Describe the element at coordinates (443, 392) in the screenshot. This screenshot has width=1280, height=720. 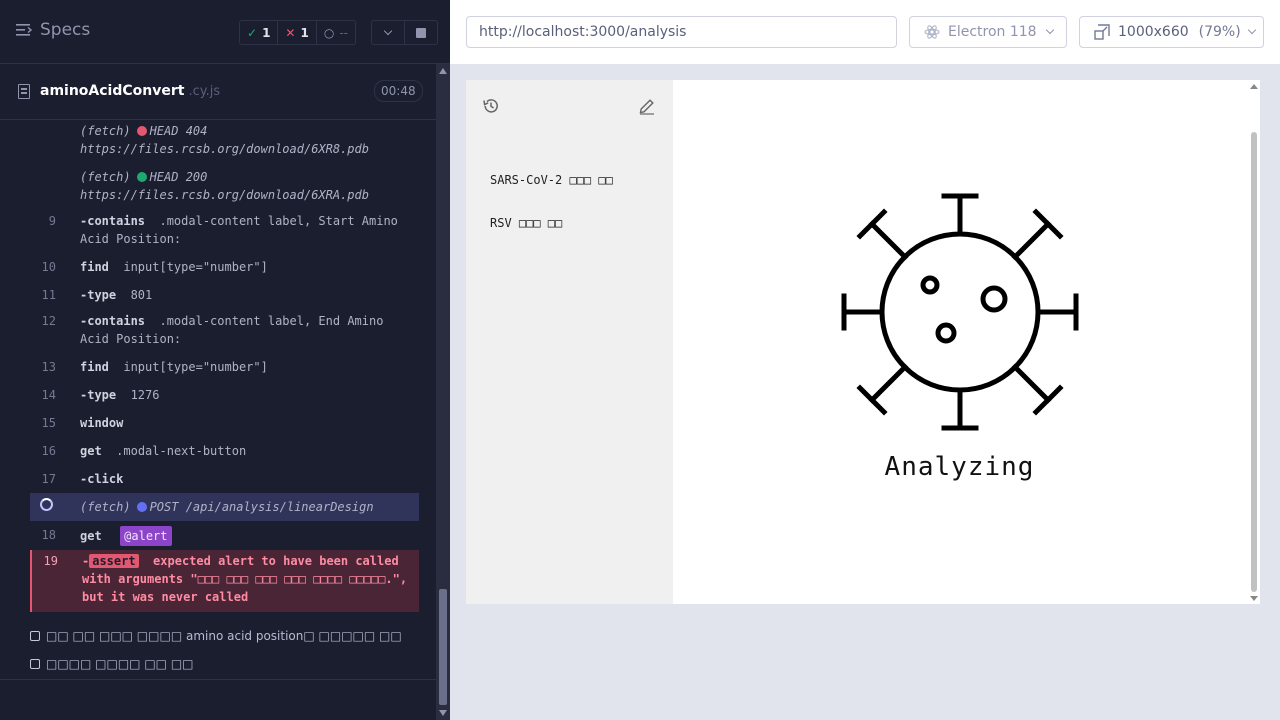
I see `reporter-scrollbar` at that location.